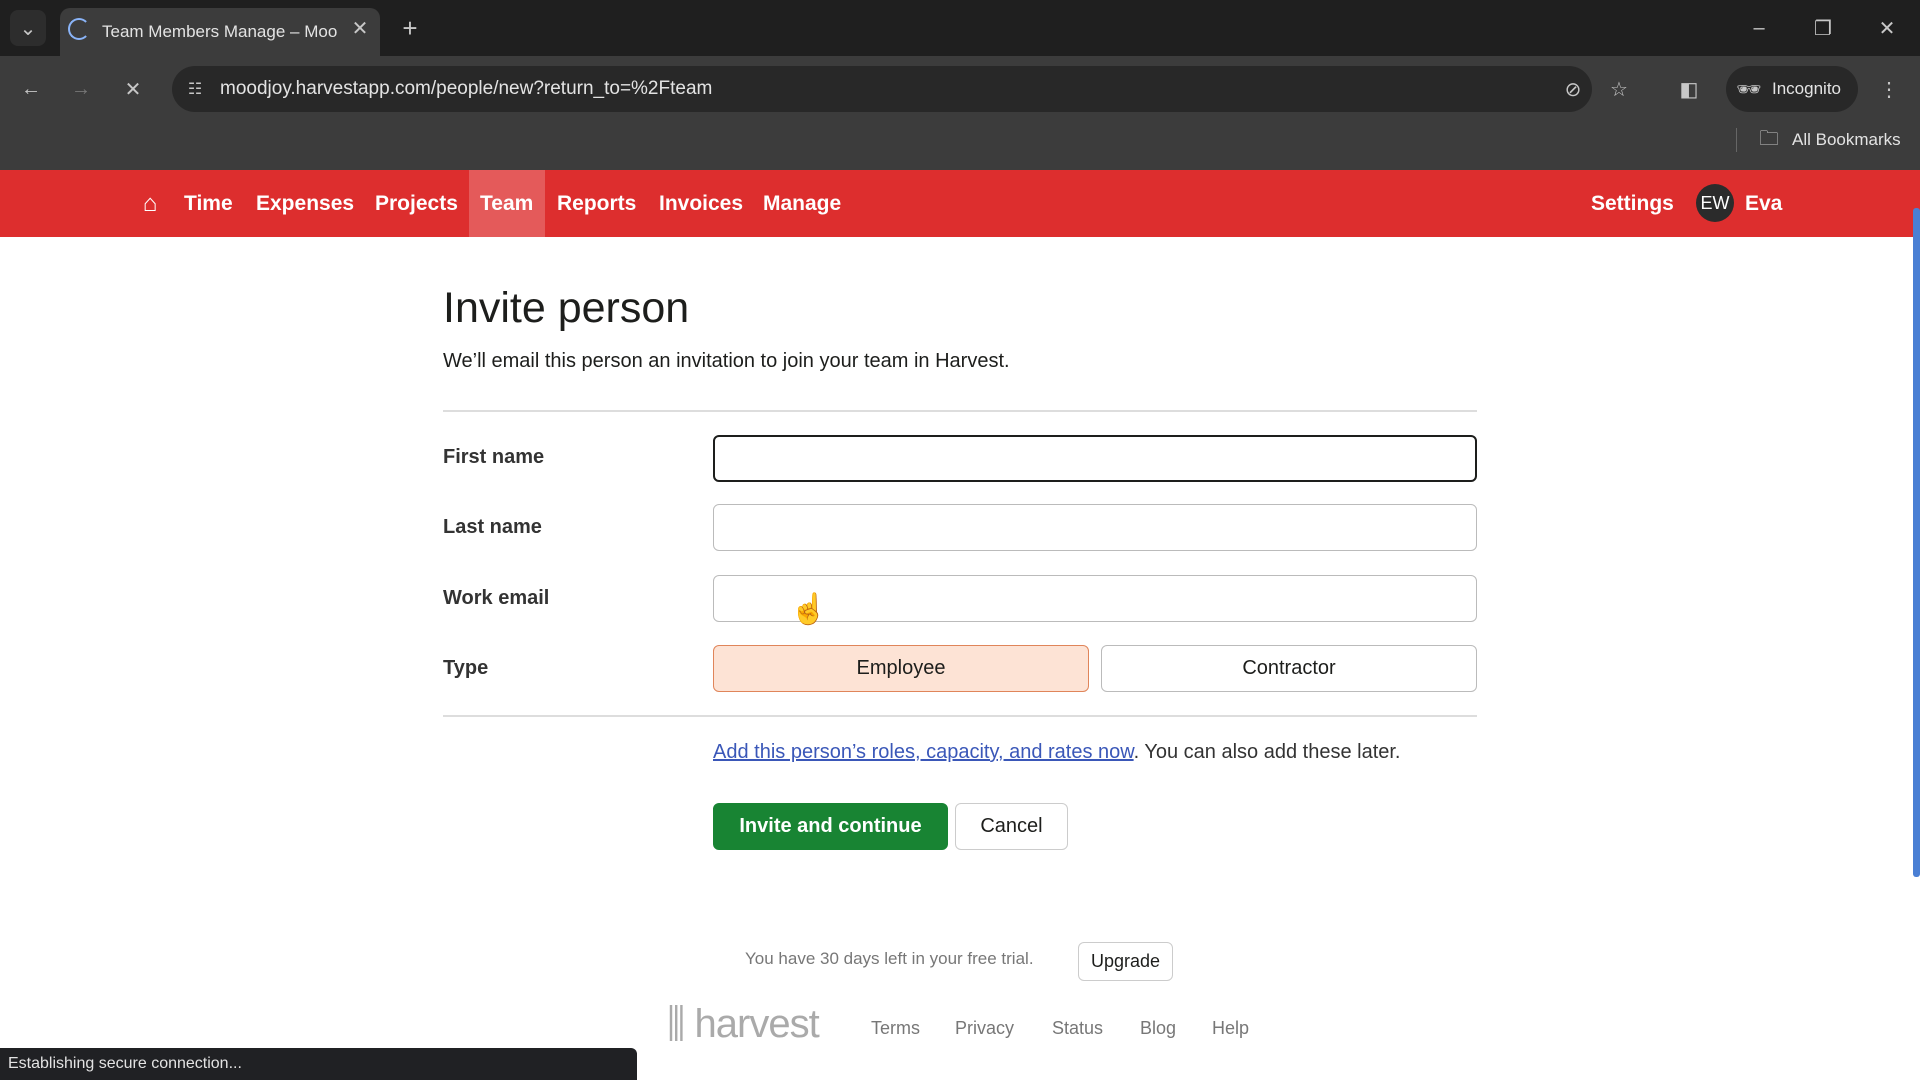  What do you see at coordinates (1267, 752) in the screenshot?
I see `add-details-suffix: . You can also add these later.` at bounding box center [1267, 752].